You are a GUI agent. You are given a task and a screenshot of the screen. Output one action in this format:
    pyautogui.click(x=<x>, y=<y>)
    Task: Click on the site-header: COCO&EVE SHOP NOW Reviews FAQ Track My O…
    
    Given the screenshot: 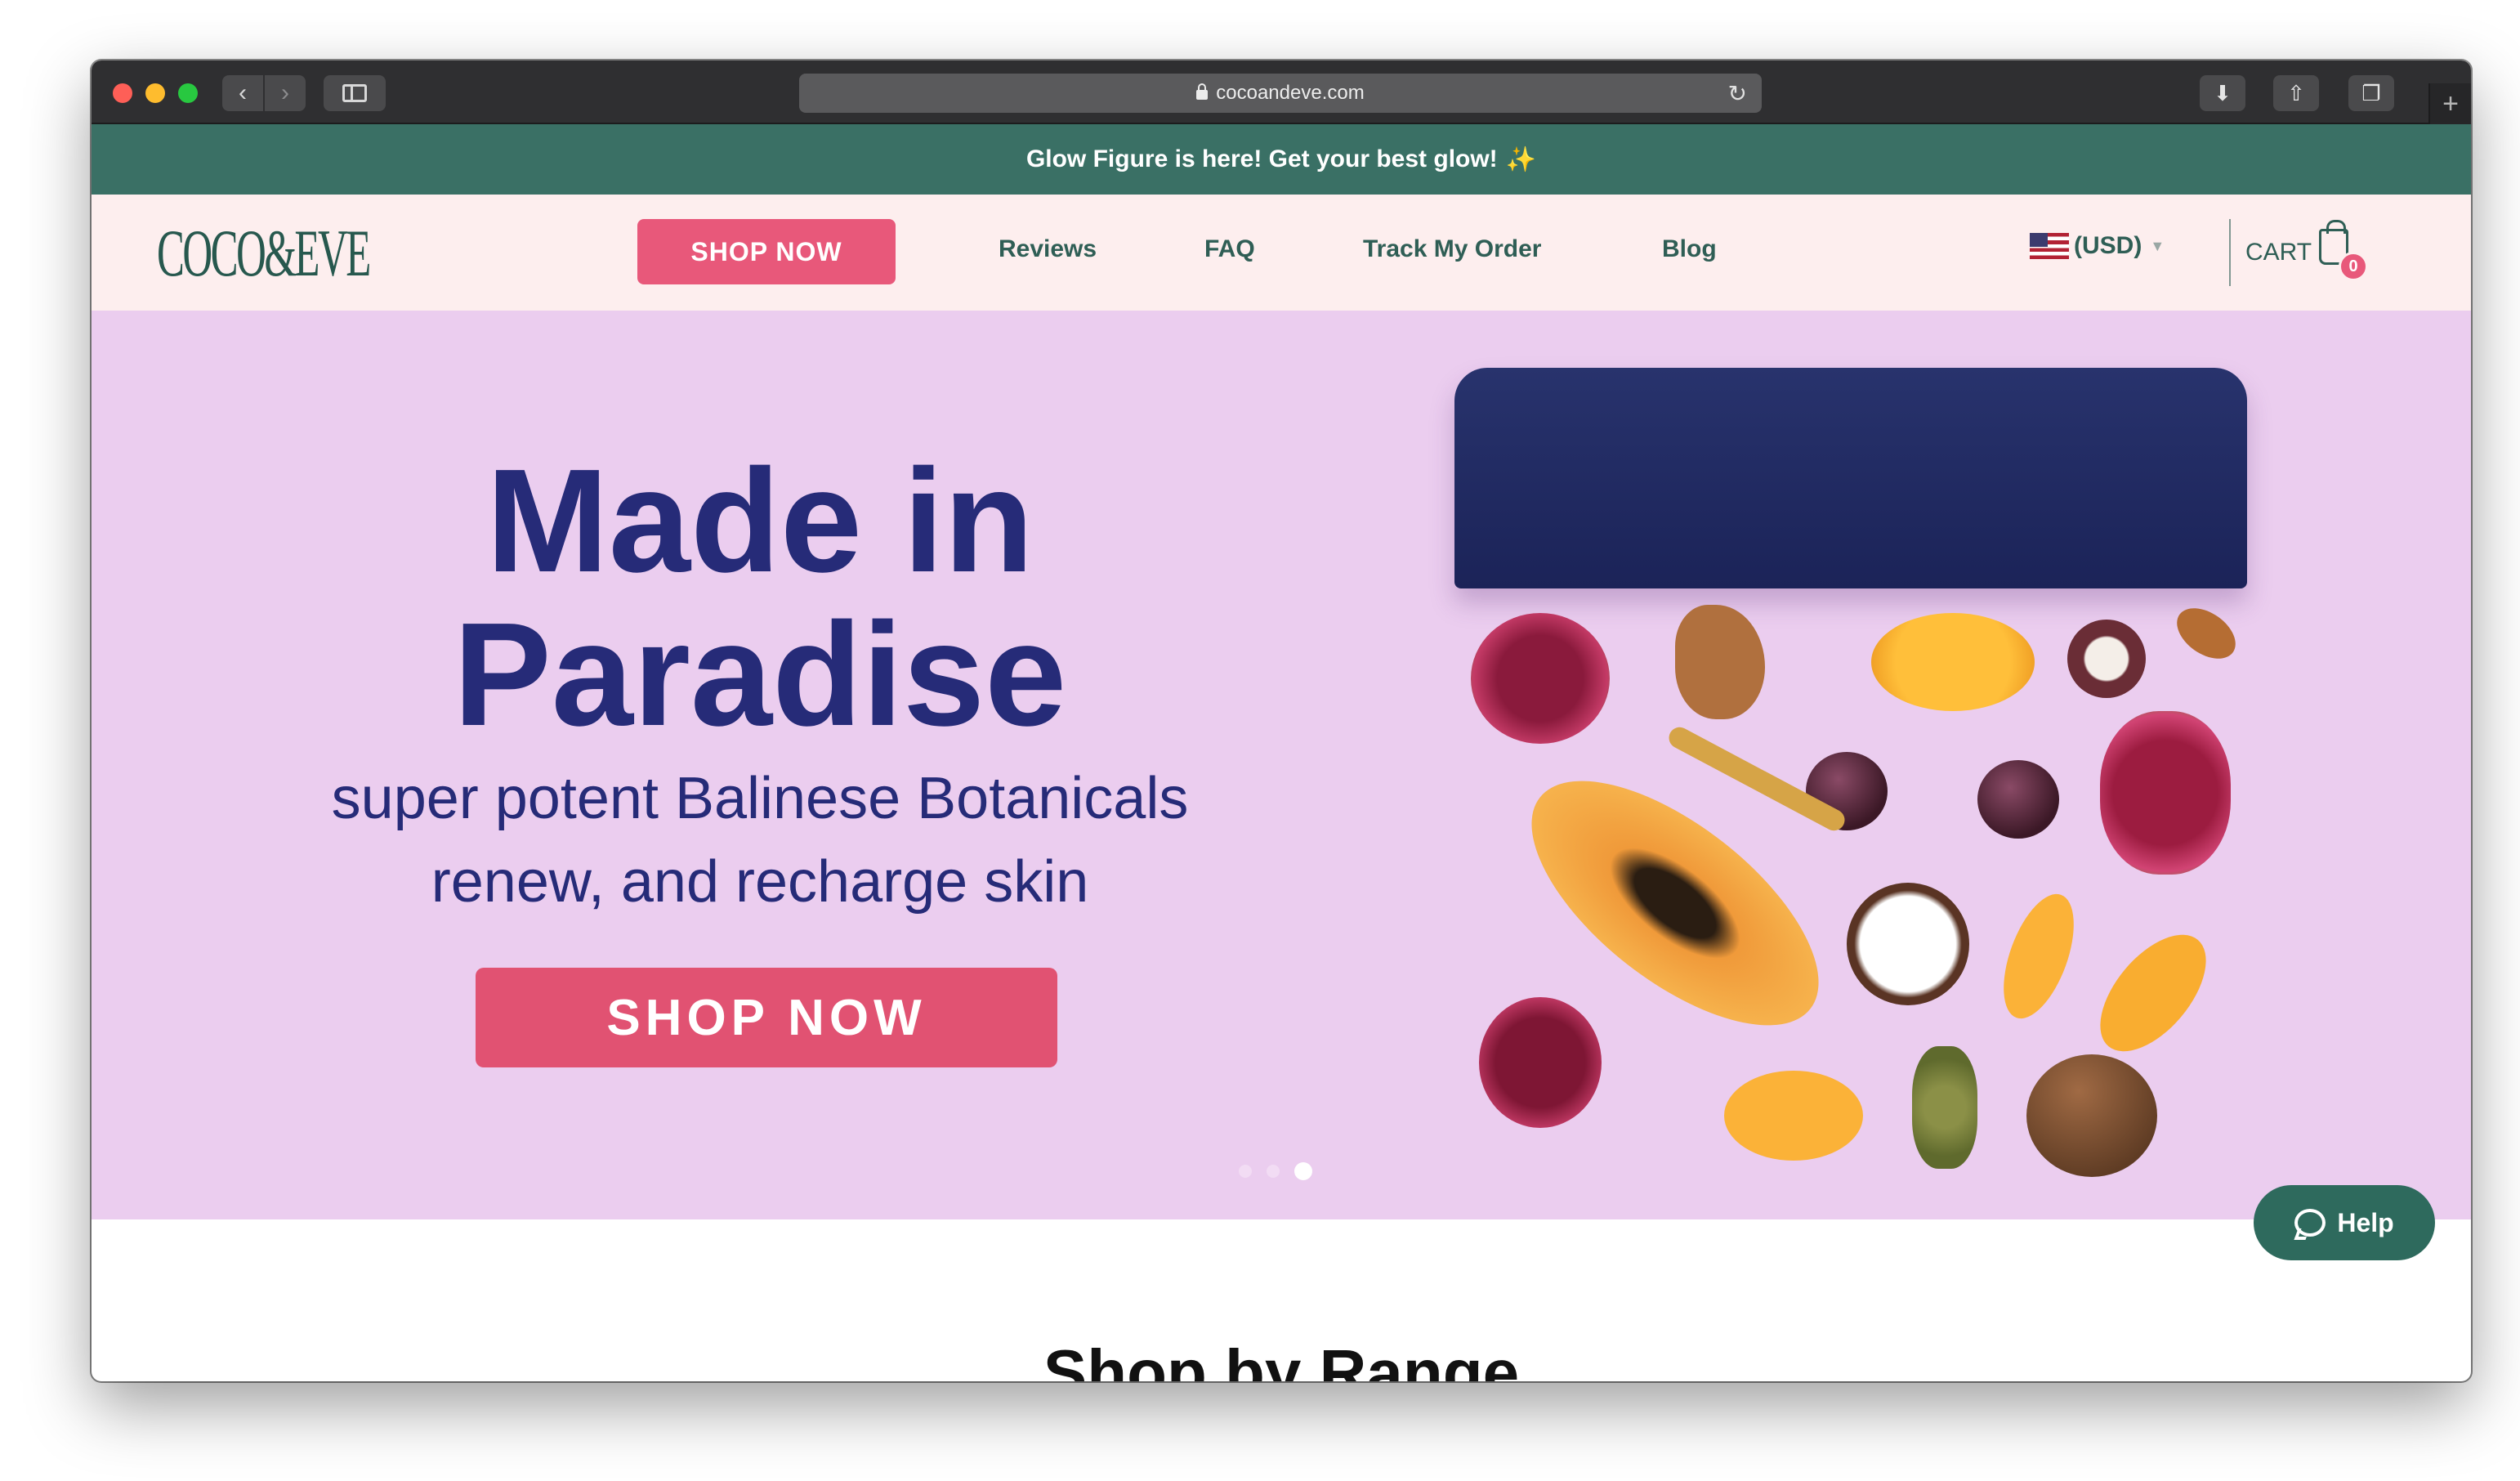 What is the action you would take?
    pyautogui.click(x=1281, y=253)
    